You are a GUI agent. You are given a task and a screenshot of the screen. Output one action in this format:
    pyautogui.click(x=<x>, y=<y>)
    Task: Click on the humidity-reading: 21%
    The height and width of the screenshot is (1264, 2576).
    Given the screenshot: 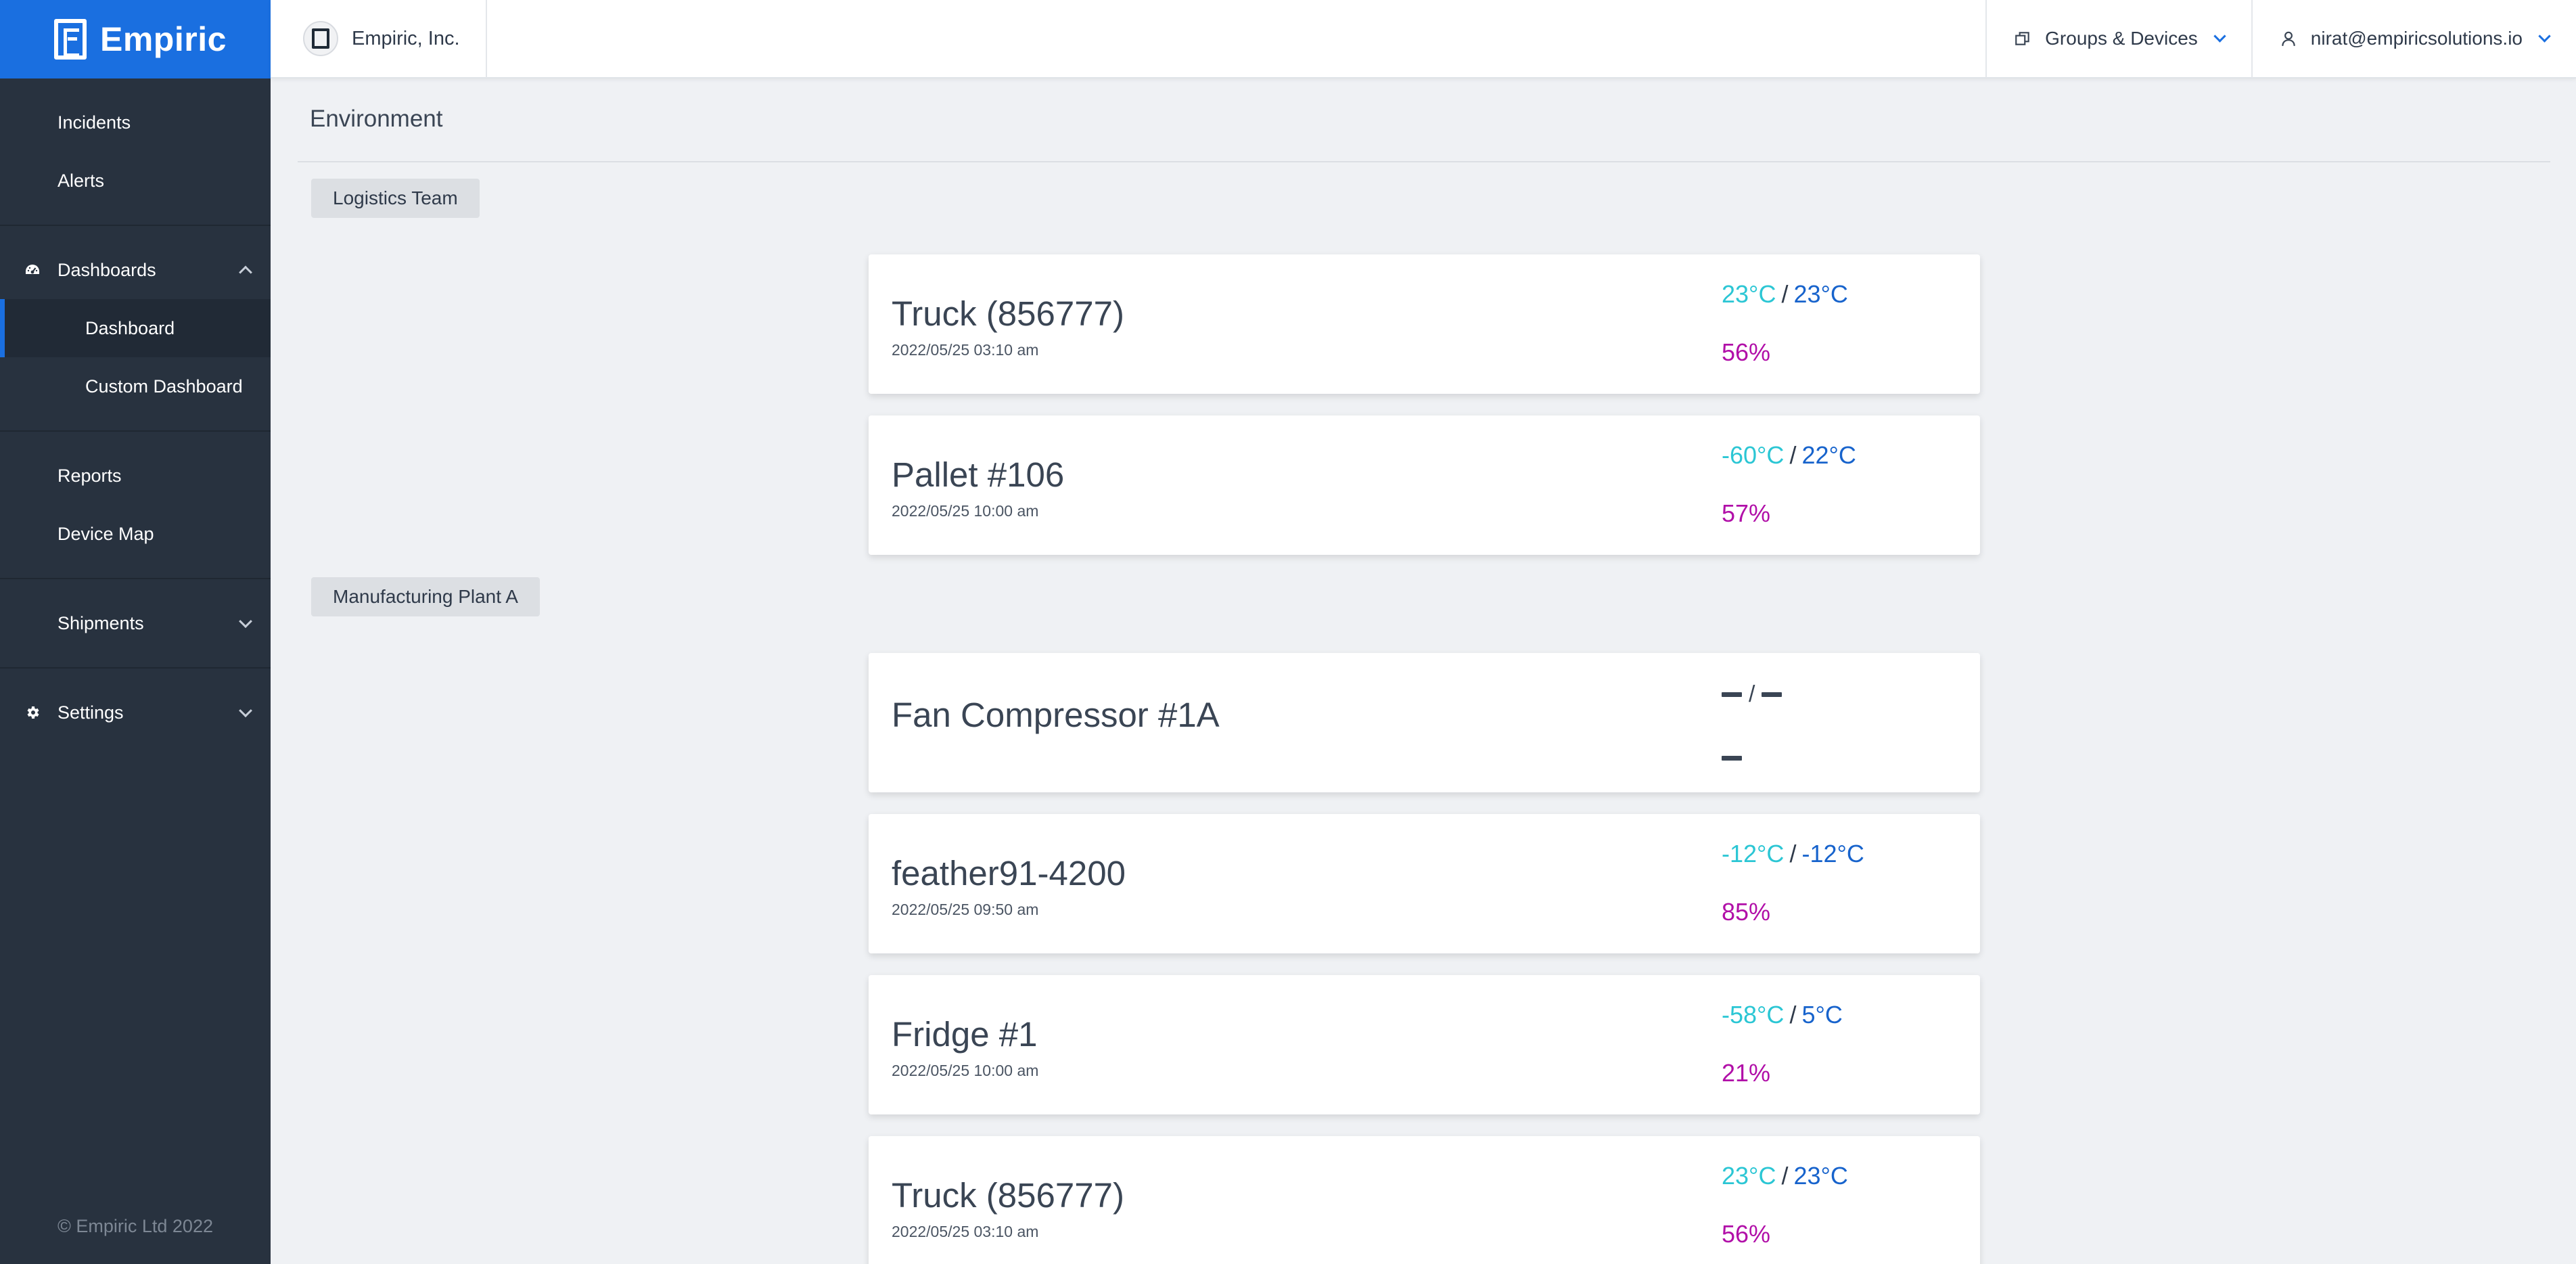 What is the action you would take?
    pyautogui.click(x=1746, y=1073)
    